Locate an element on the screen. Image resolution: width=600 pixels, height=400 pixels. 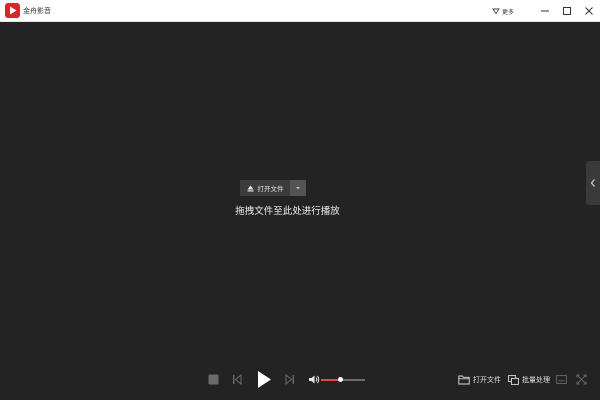
batch-process-button: 批量处理 is located at coordinates (529, 380).